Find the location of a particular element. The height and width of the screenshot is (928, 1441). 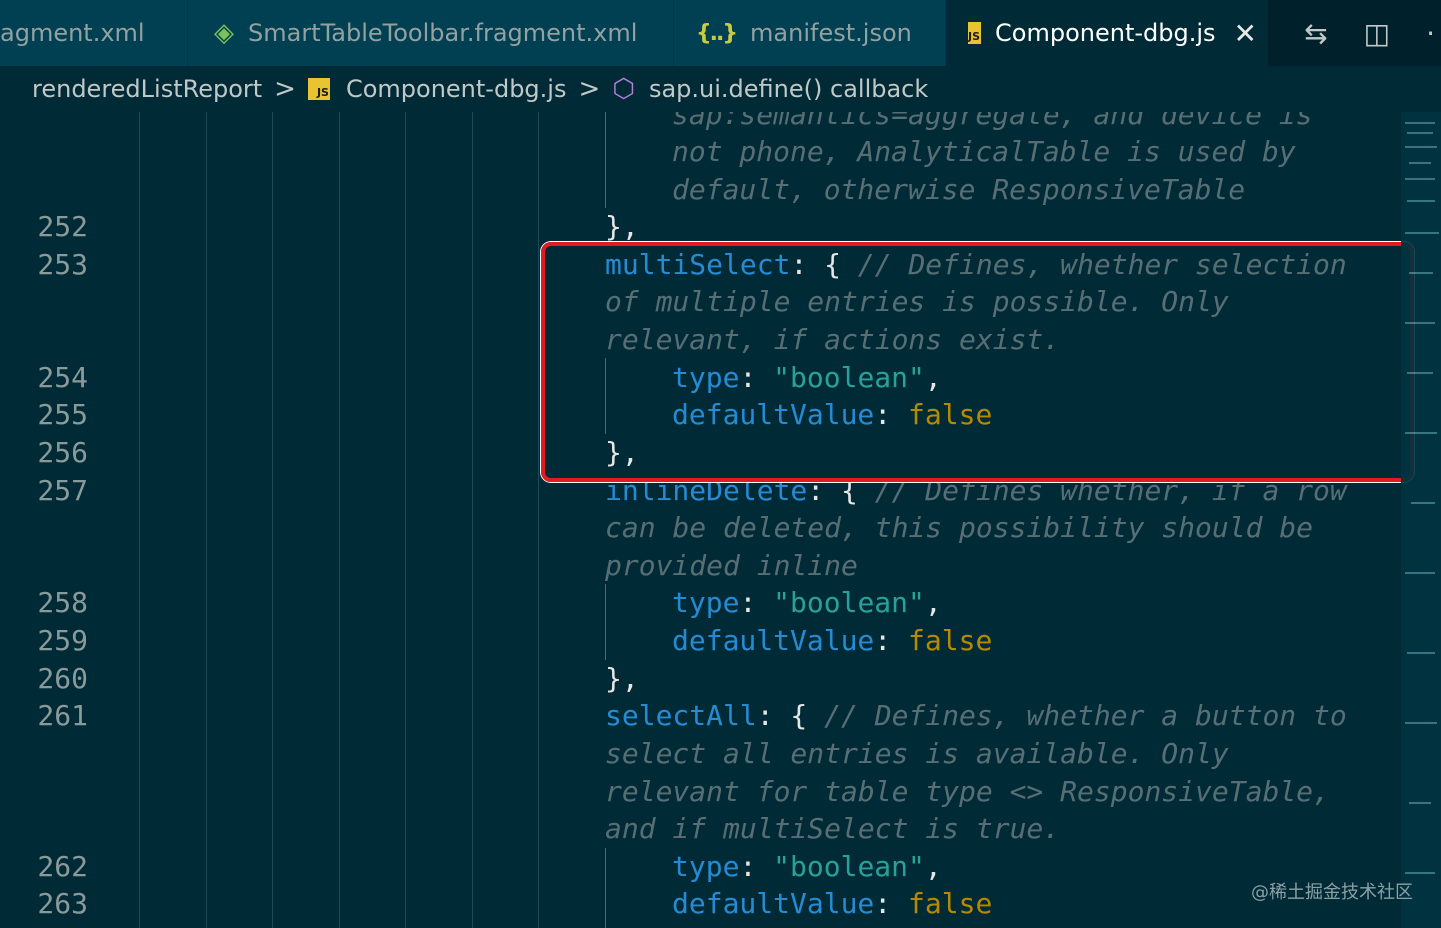

property-key: selectAll is located at coordinates (681, 715).